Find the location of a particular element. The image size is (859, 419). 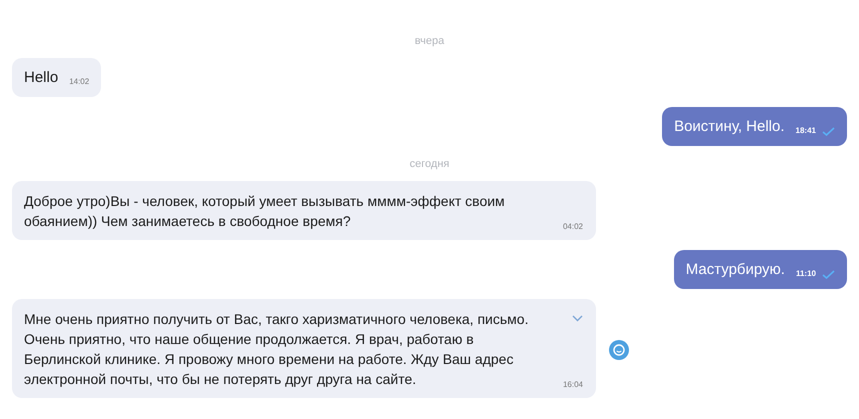

message-time: 18:41 is located at coordinates (806, 131).